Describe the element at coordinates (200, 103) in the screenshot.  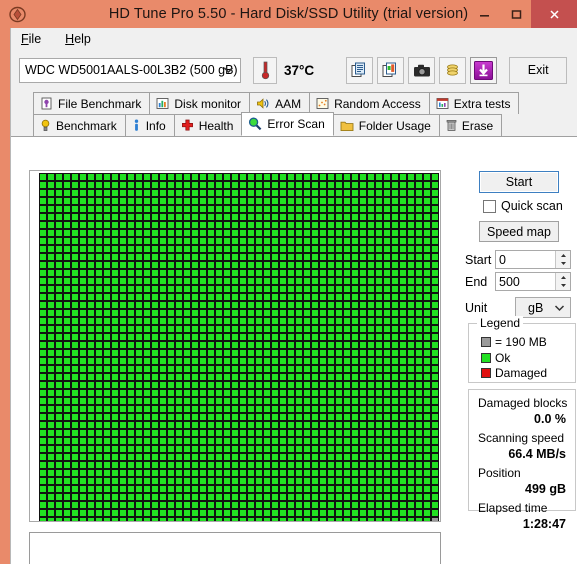
I see `tab-disk-monitor: Disk monitor` at that location.